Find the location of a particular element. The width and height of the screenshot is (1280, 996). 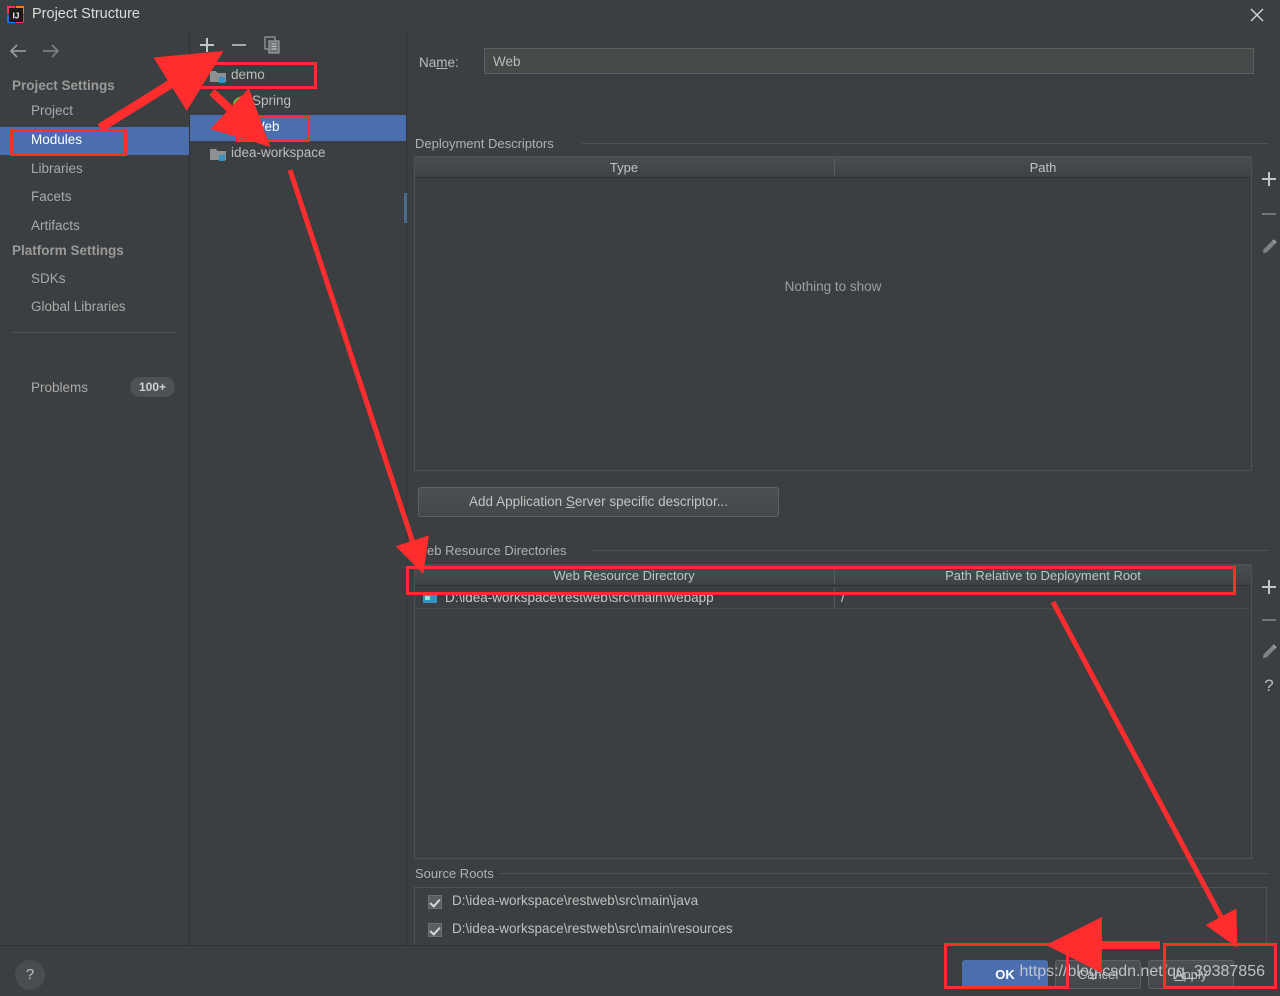

modules-tree-toolbar is located at coordinates (298, 44).